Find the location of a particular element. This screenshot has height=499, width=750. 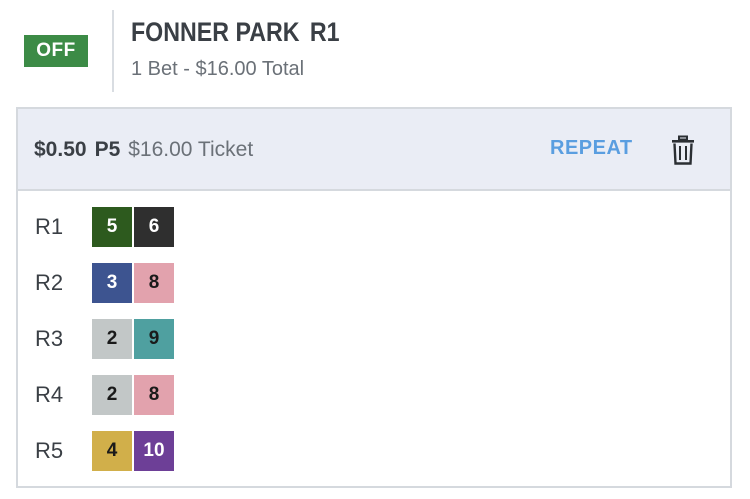

leg-label: R3 is located at coordinates (49, 338).